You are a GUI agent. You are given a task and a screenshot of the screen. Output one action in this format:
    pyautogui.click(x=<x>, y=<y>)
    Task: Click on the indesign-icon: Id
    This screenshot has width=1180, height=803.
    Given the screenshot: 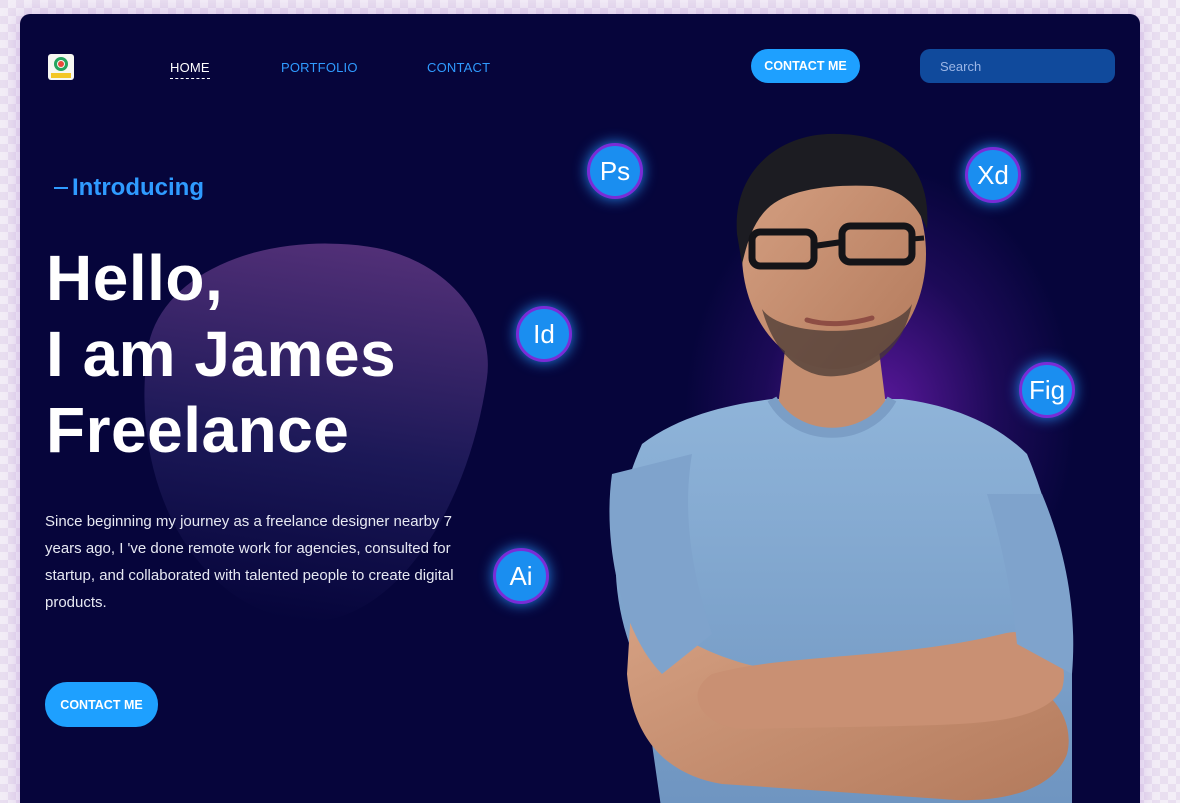 What is the action you would take?
    pyautogui.click(x=544, y=334)
    